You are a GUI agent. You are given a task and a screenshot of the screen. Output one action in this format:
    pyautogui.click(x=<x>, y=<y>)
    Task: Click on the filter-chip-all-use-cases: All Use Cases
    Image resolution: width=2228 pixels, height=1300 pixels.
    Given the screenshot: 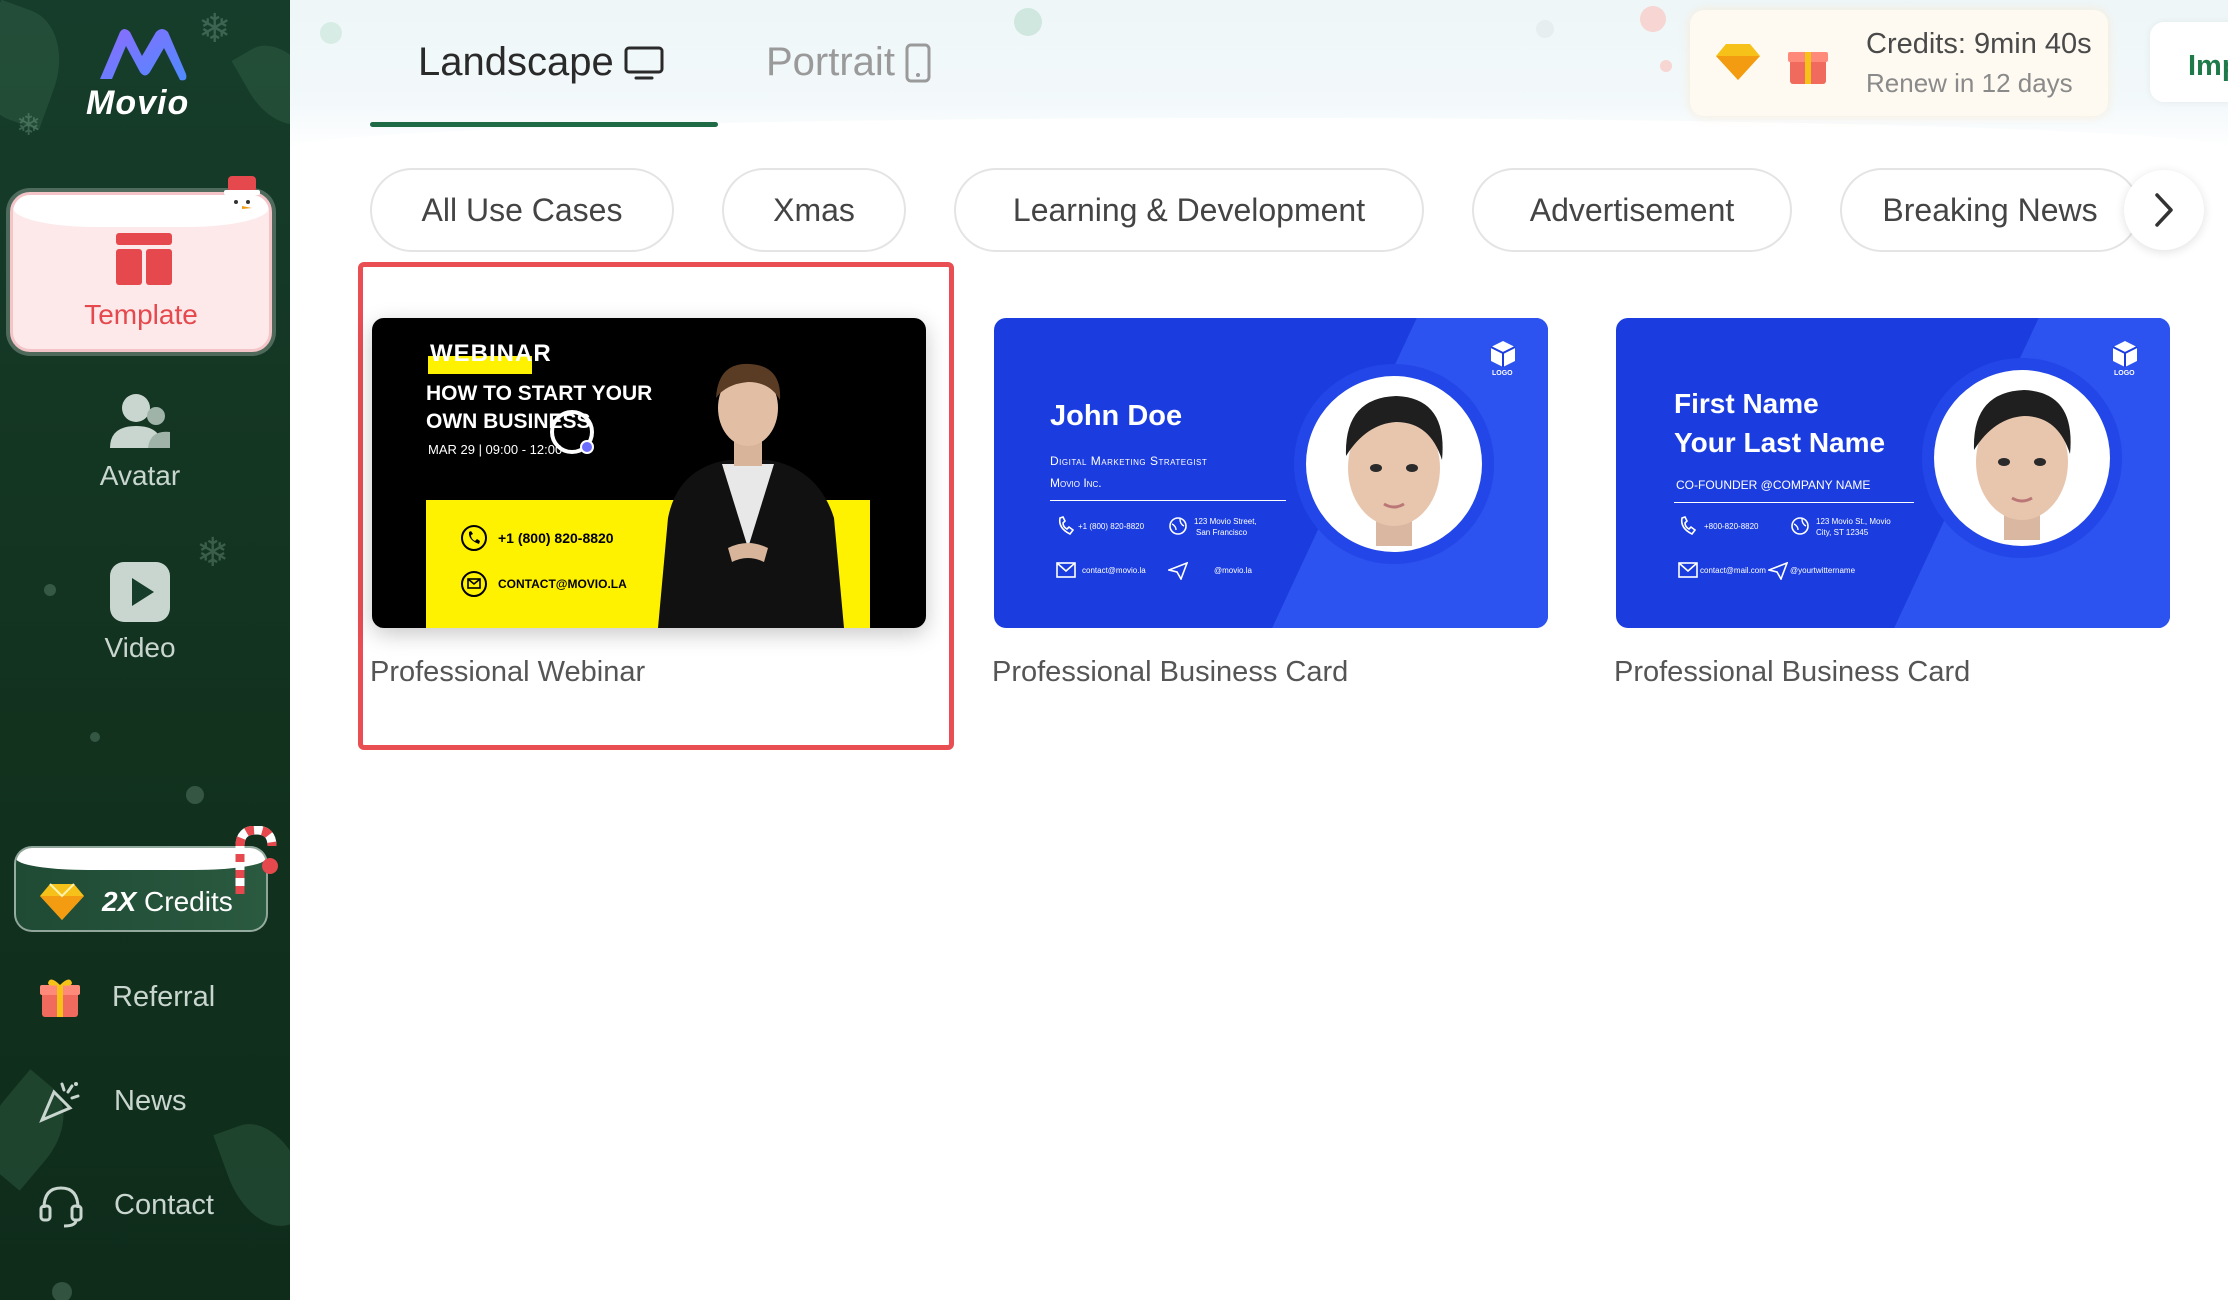 What is the action you would take?
    pyautogui.click(x=522, y=210)
    